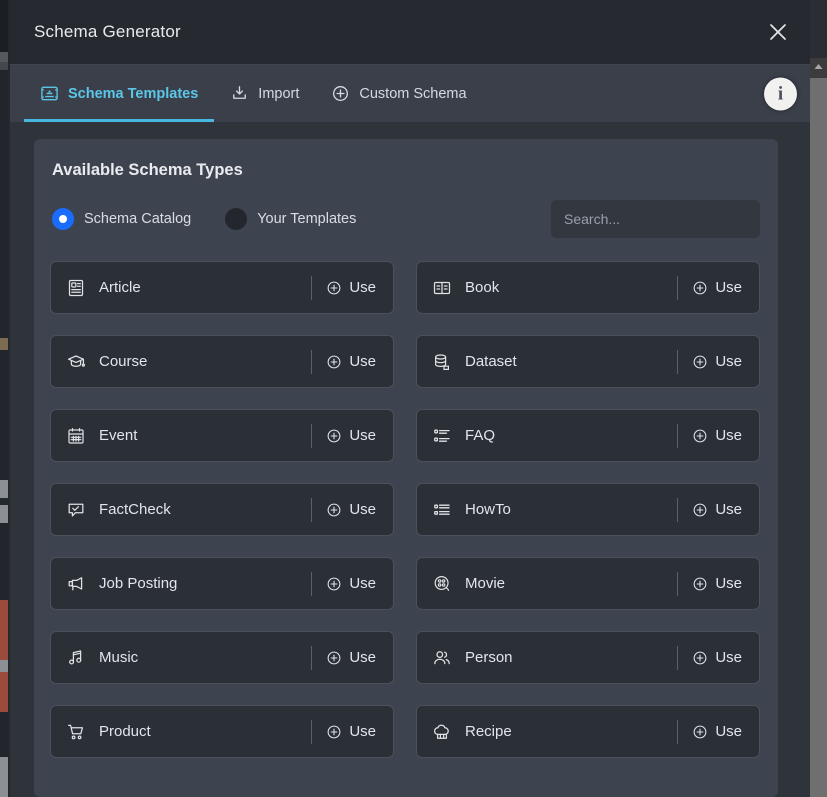 This screenshot has height=797, width=827. What do you see at coordinates (588, 509) in the screenshot?
I see `schema-card-howto: HowTo Use` at bounding box center [588, 509].